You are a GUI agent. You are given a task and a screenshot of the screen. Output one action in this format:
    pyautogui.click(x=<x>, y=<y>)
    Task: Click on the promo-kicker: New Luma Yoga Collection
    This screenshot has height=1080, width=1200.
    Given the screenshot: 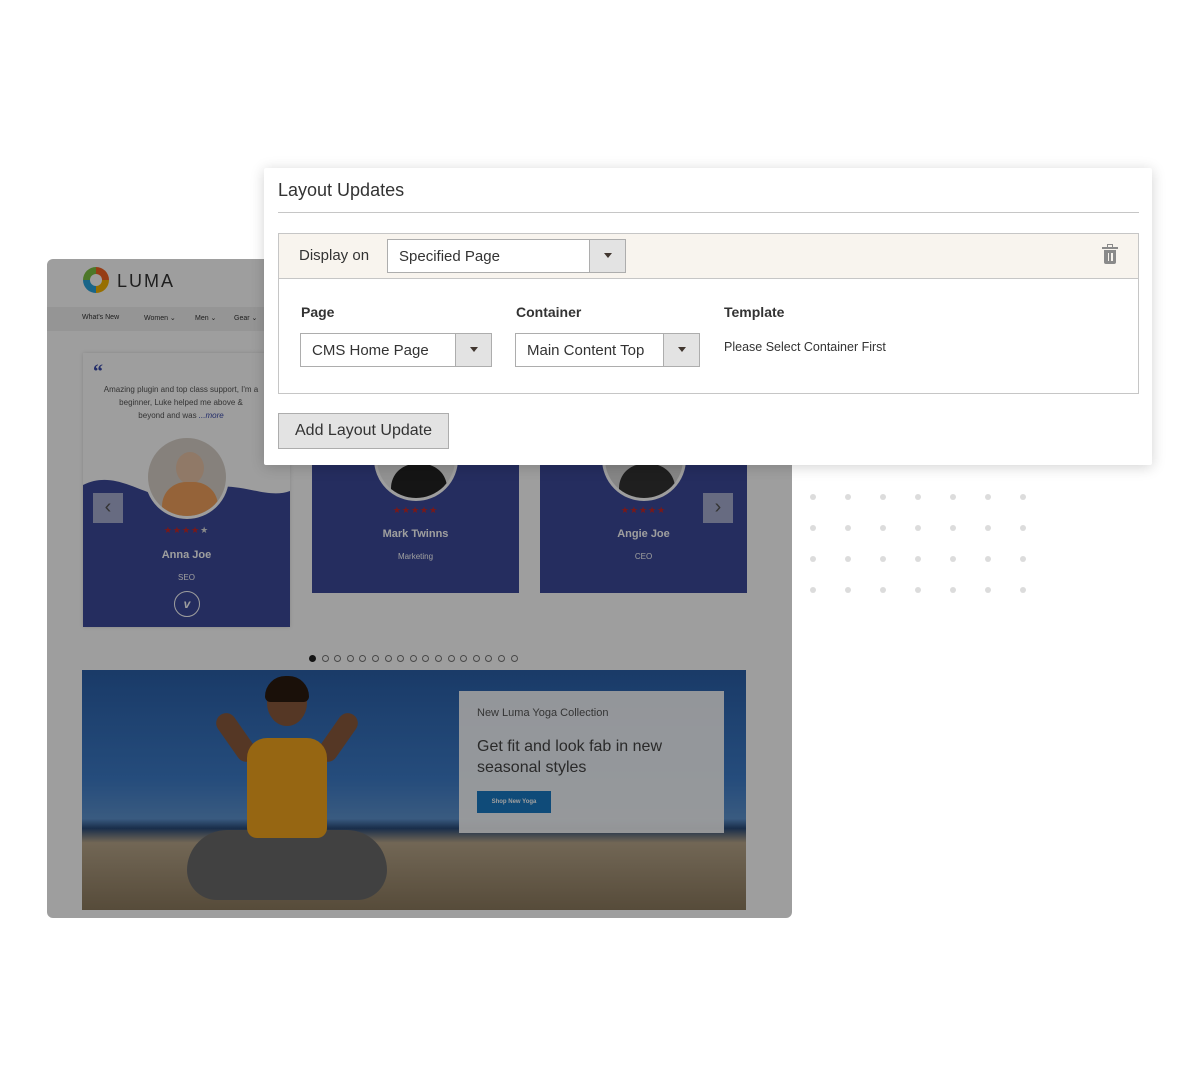 What is the action you would take?
    pyautogui.click(x=543, y=713)
    